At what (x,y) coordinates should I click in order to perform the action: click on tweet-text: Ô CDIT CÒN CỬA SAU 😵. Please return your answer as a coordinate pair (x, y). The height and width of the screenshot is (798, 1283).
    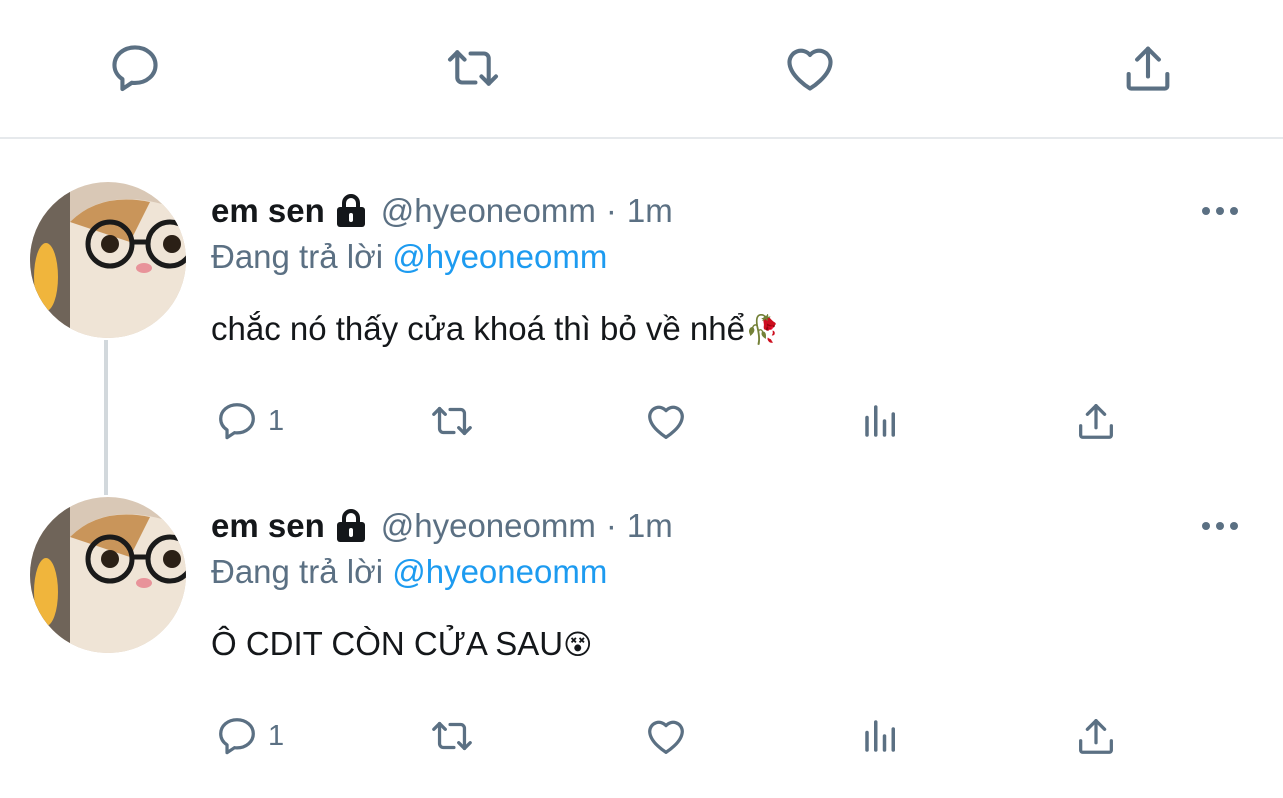
    Looking at the image, I should click on (401, 644).